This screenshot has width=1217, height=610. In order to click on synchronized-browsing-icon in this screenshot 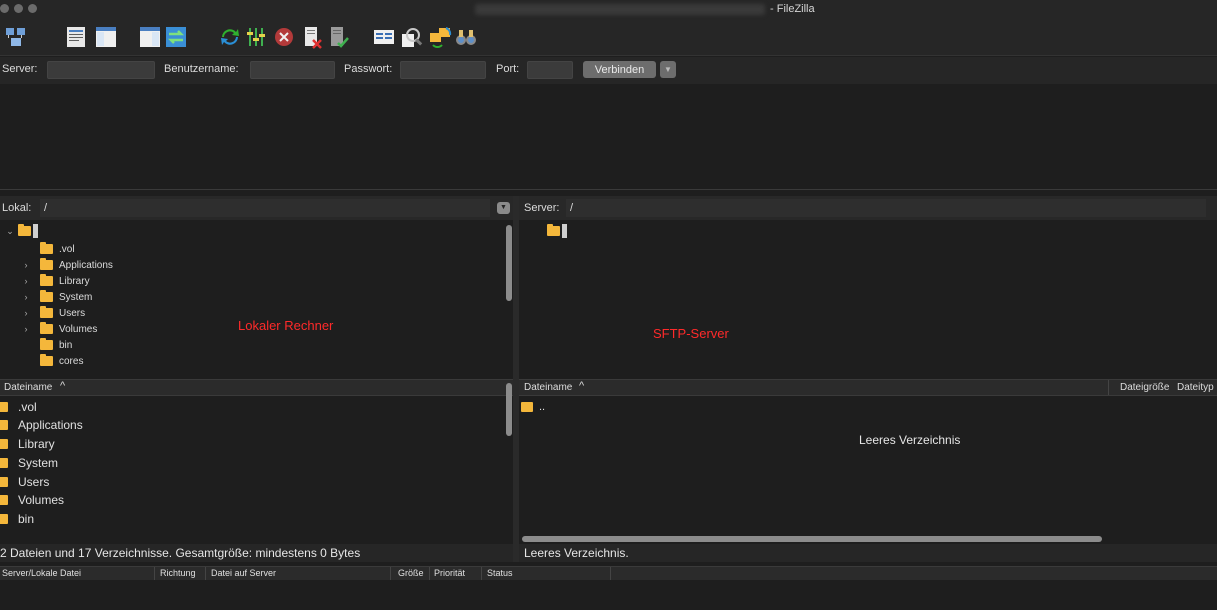, I will do `click(440, 37)`.